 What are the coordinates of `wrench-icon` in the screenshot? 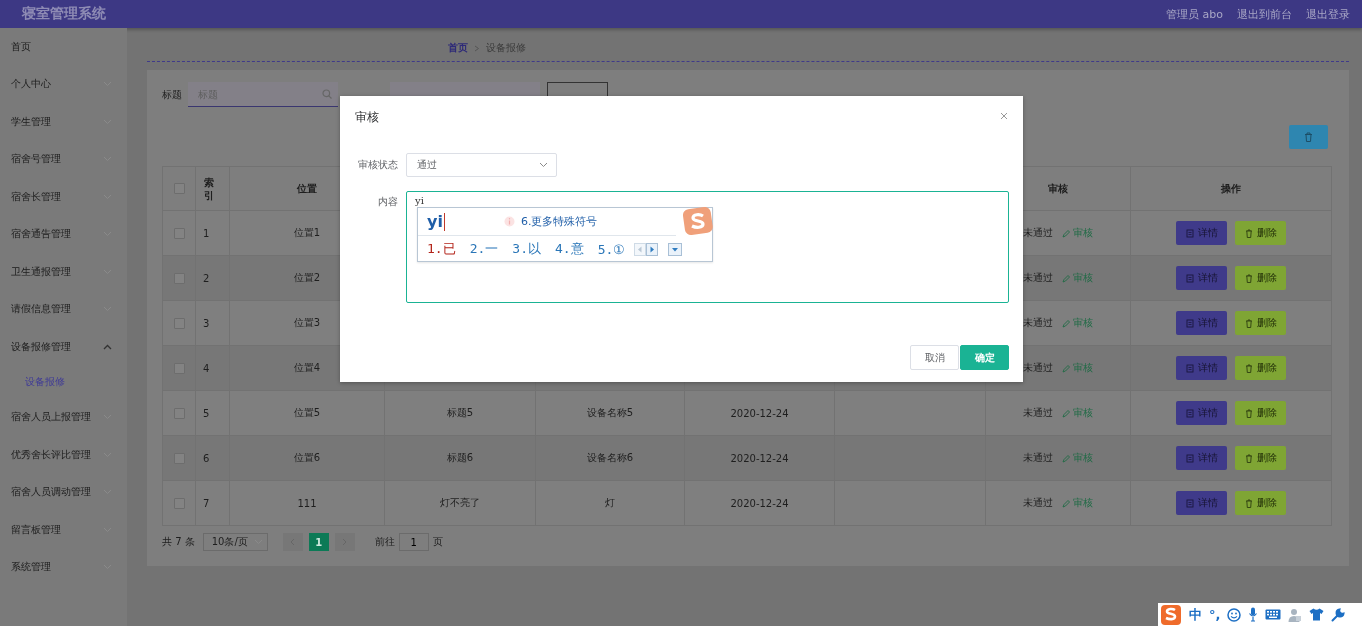 It's located at (1338, 614).